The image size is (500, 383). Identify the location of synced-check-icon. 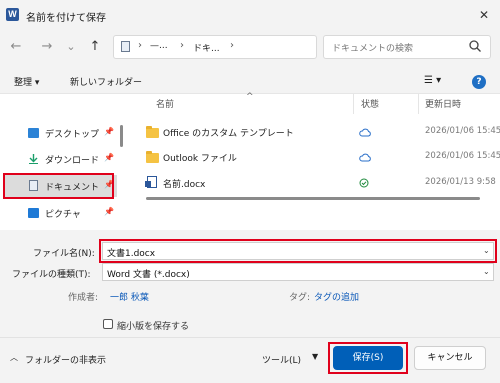
(364, 183).